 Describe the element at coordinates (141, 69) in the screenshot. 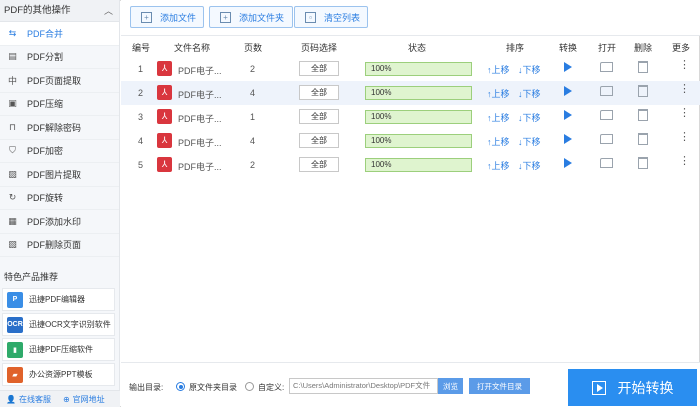

I see `row-num: 1` at that location.